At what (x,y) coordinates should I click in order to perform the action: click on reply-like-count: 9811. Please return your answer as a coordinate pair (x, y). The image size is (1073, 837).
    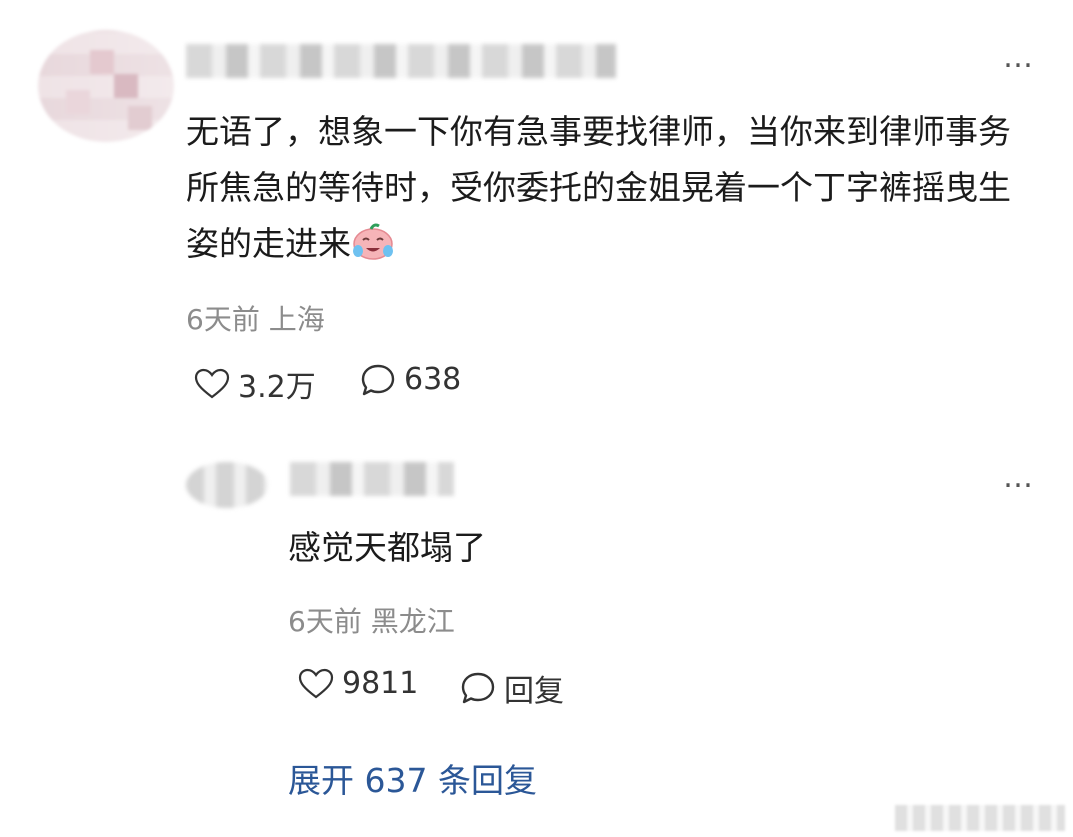
    Looking at the image, I should click on (380, 683).